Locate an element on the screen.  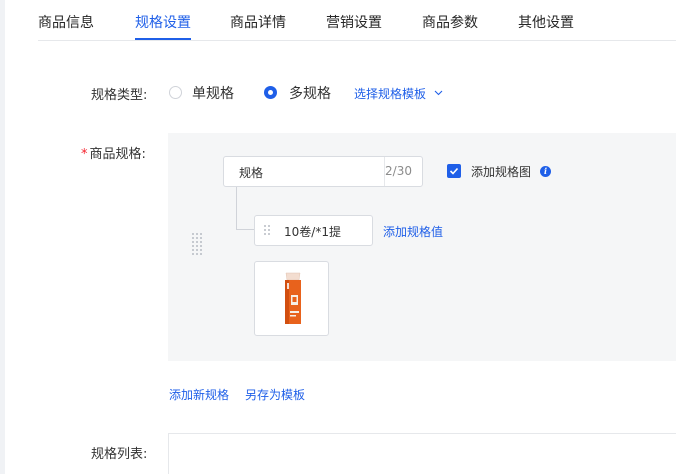
tab-other-settings: 其他设置 is located at coordinates (546, 22).